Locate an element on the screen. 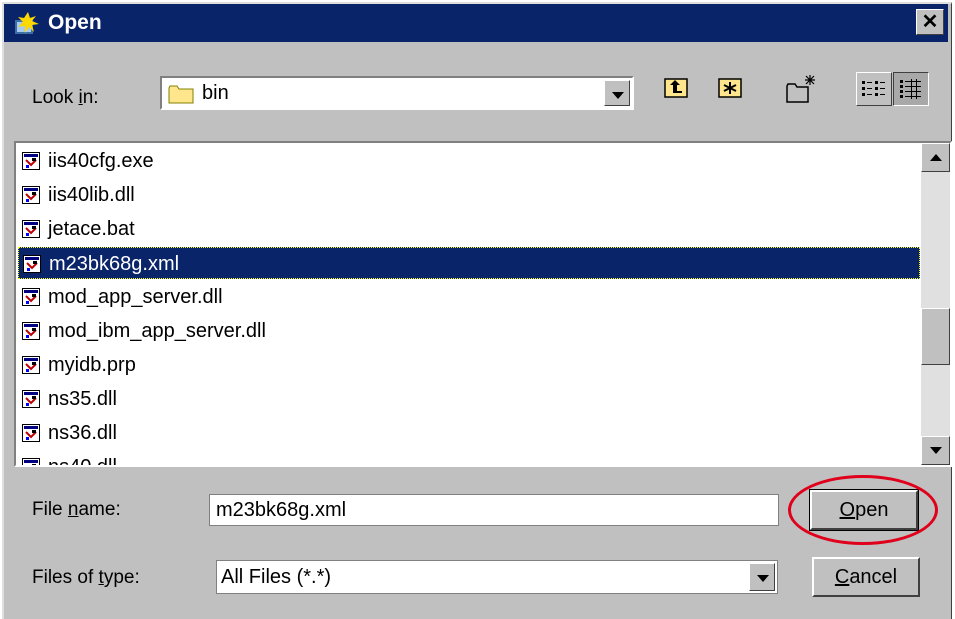 The width and height of the screenshot is (955, 619). scroll-up-button is located at coordinates (935, 157).